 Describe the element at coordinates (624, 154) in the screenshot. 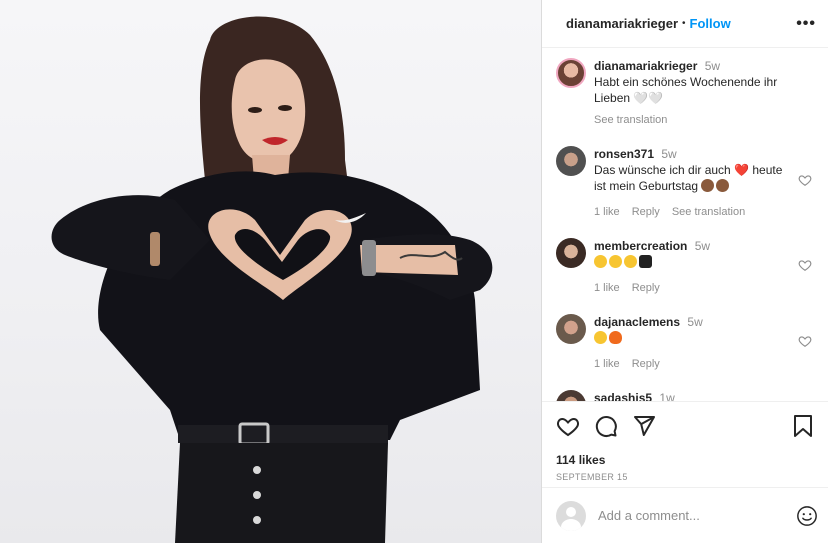

I see `comment-username: ronsen371` at that location.